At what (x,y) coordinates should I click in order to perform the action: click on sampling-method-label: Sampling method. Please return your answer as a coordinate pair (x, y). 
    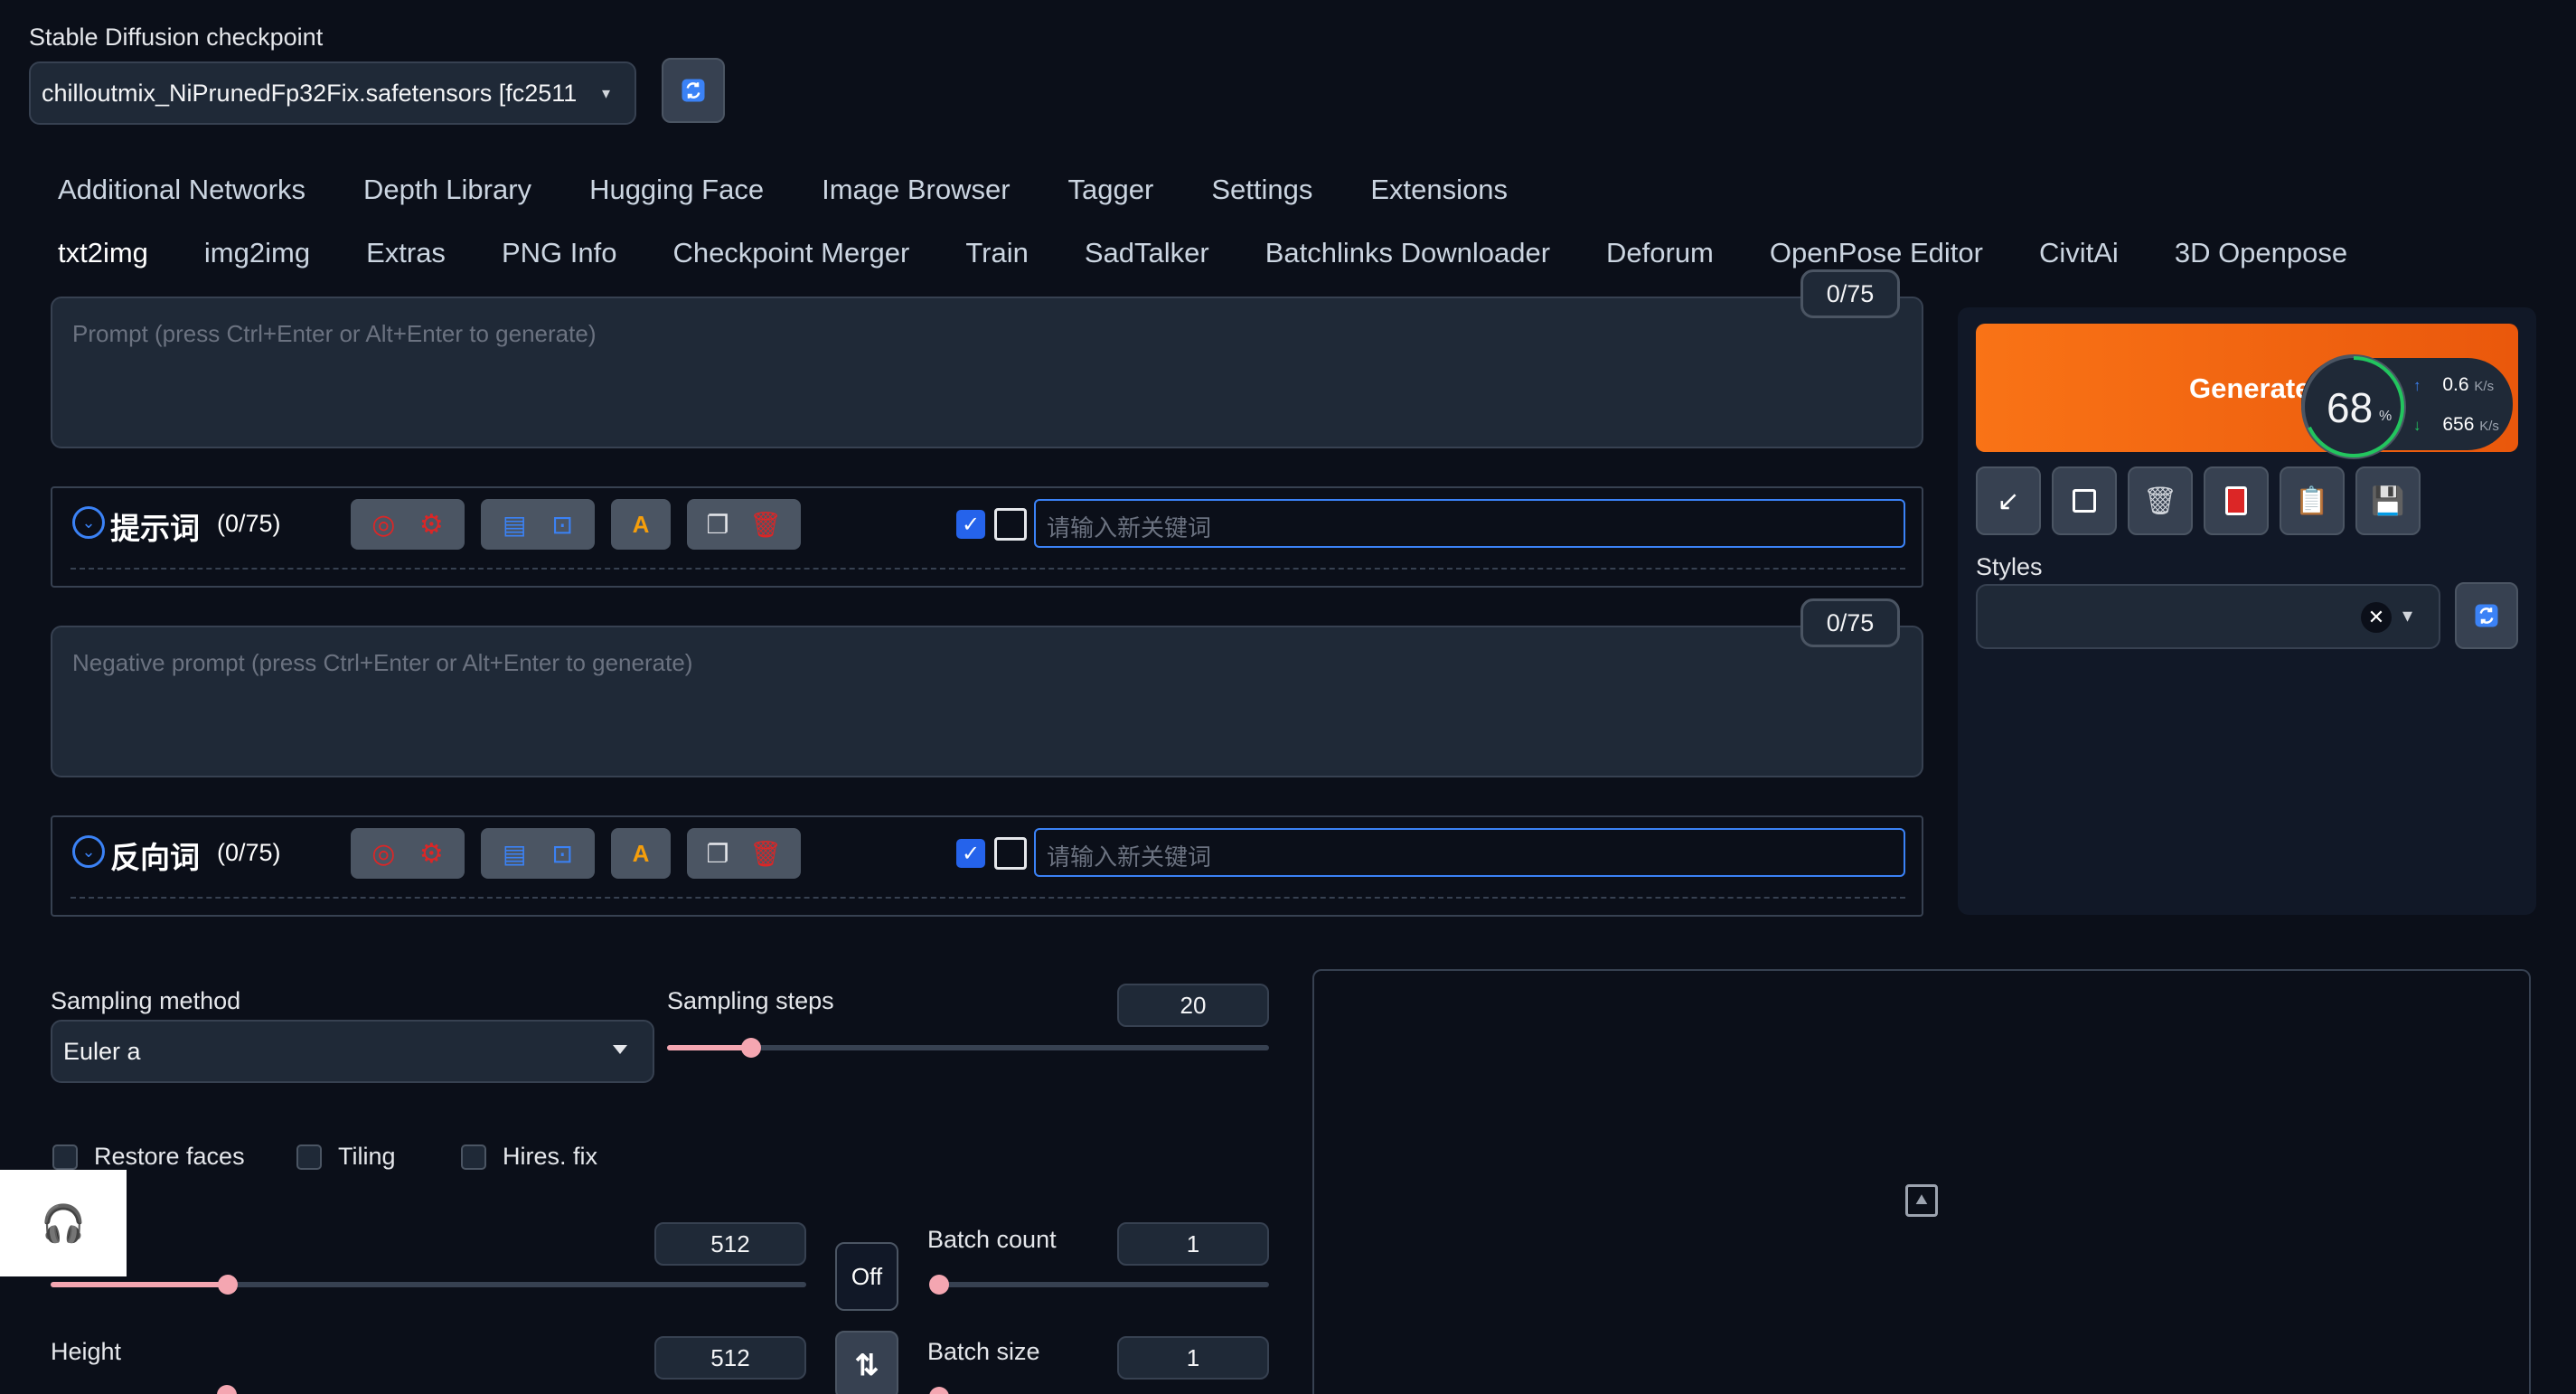
    Looking at the image, I should click on (146, 1000).